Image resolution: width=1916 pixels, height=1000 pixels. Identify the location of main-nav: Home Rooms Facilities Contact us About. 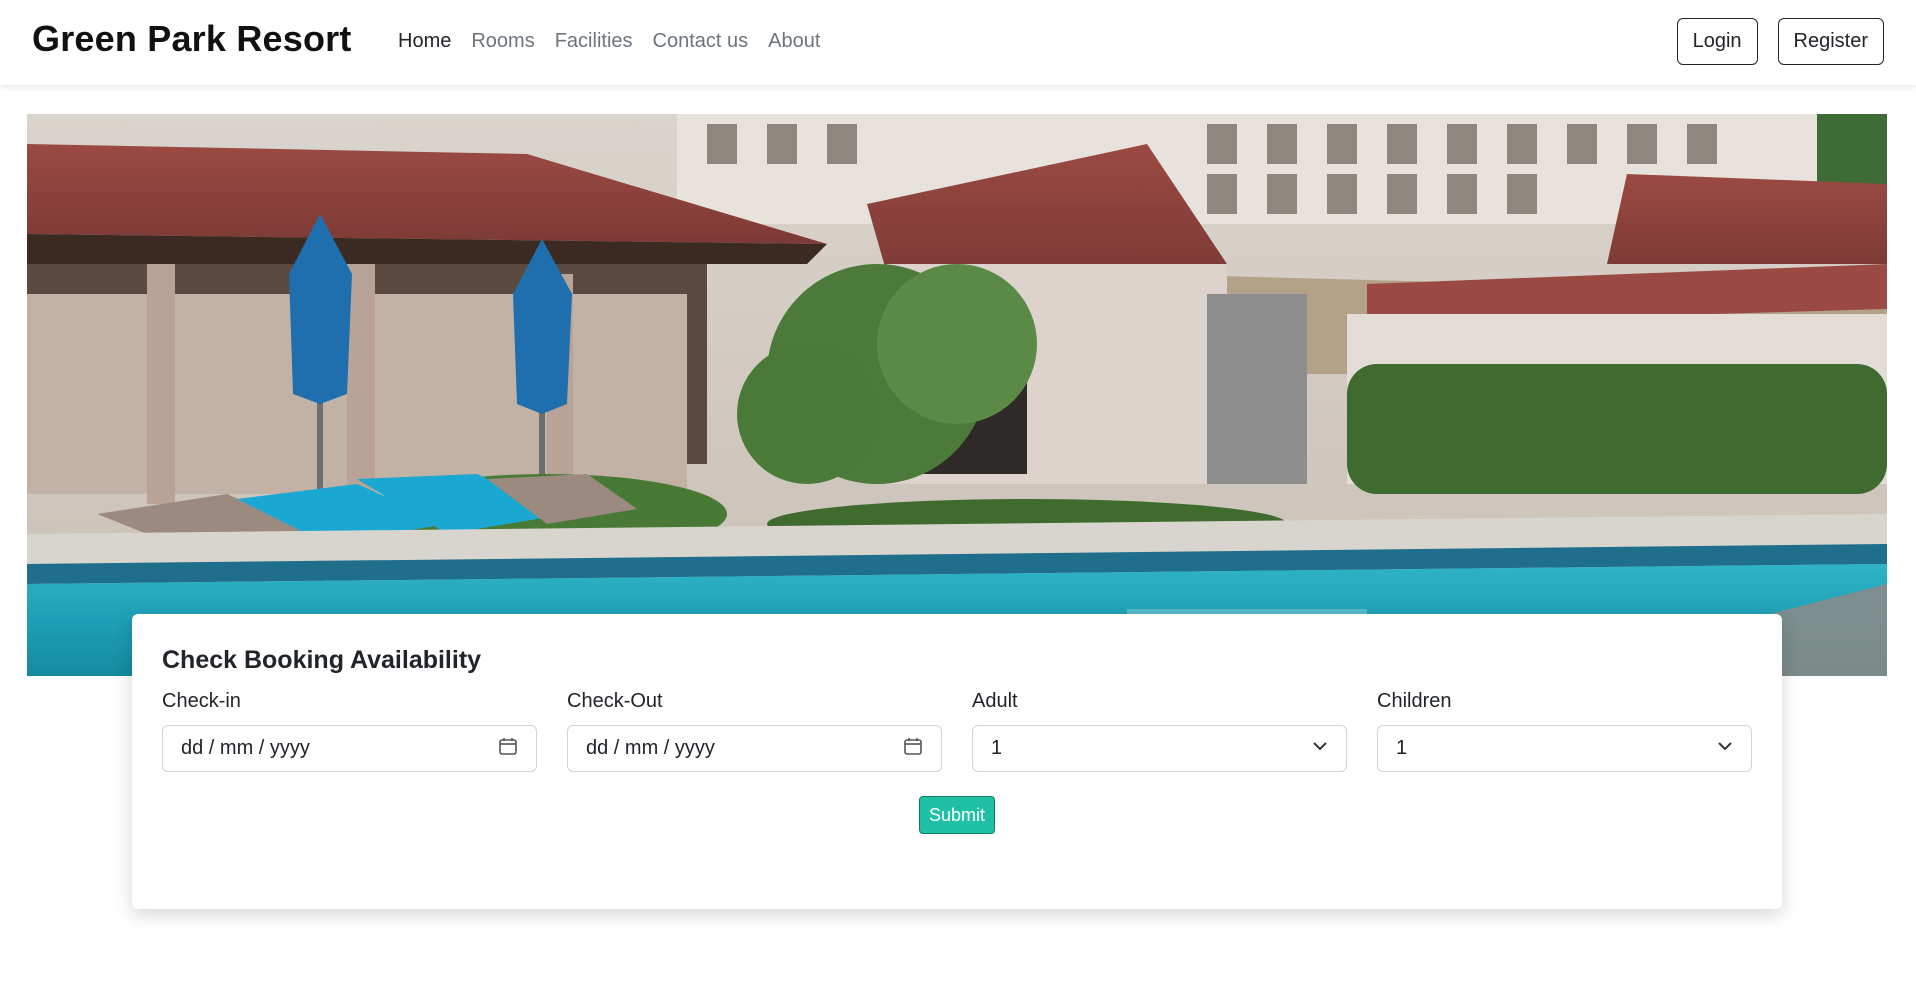
(609, 41).